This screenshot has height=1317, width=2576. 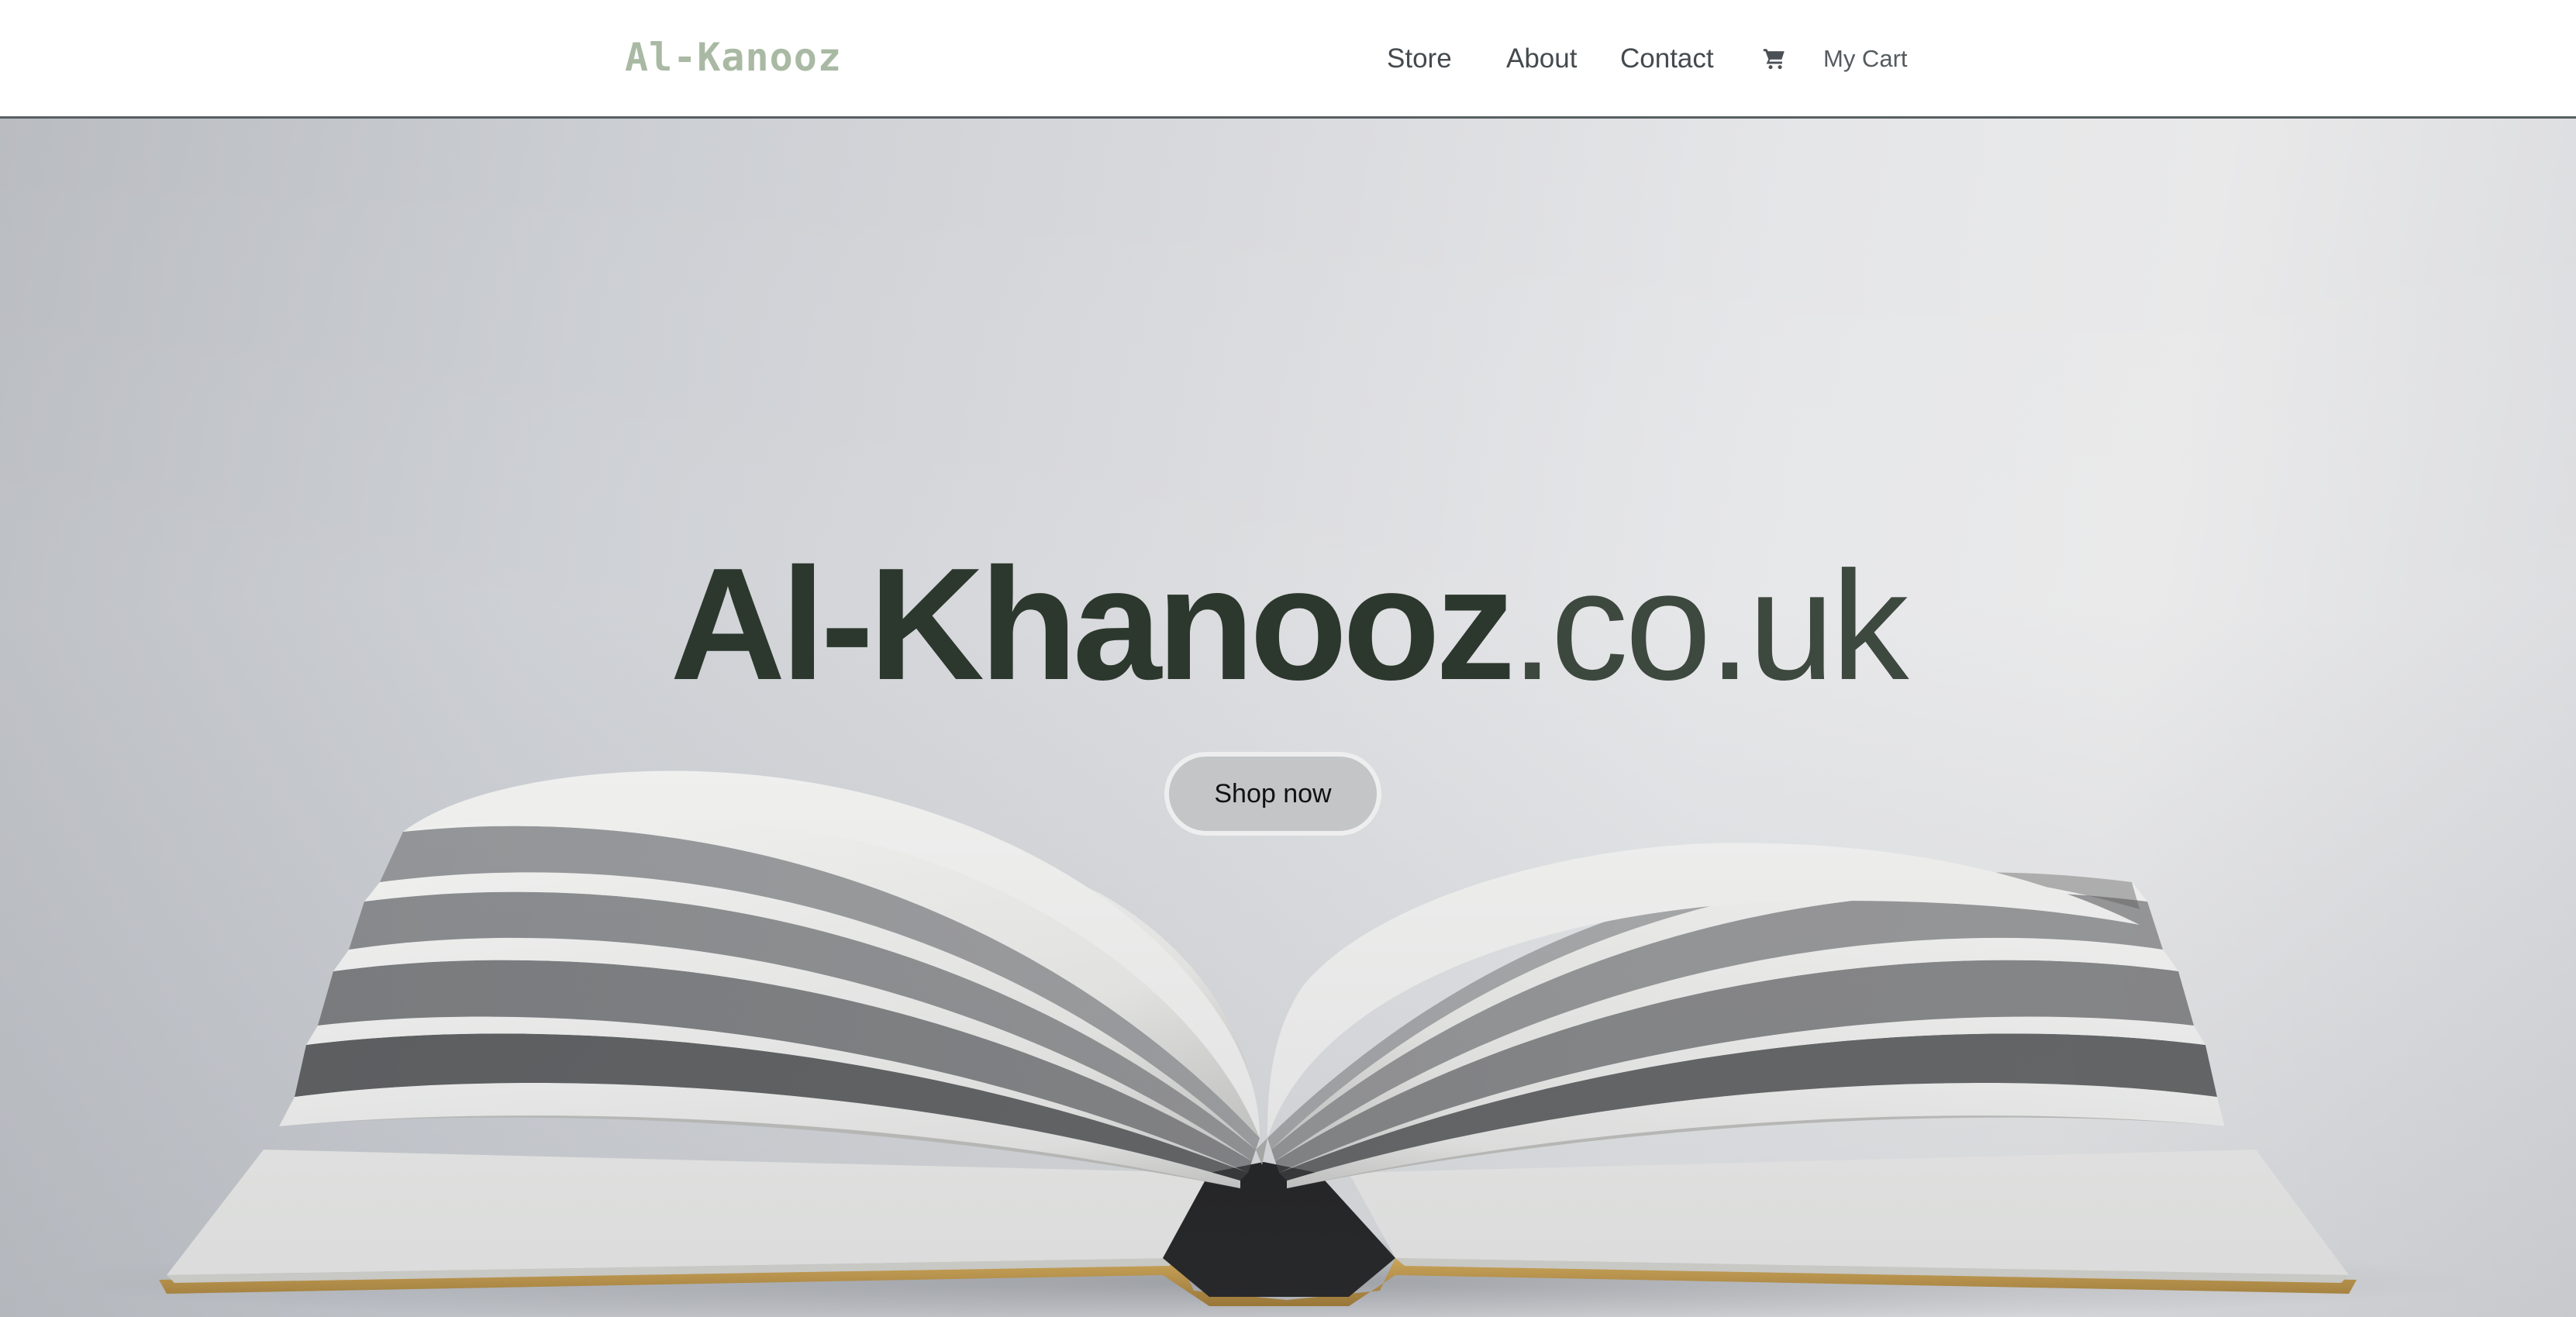 What do you see at coordinates (1419, 59) in the screenshot?
I see `nav-store: Store` at bounding box center [1419, 59].